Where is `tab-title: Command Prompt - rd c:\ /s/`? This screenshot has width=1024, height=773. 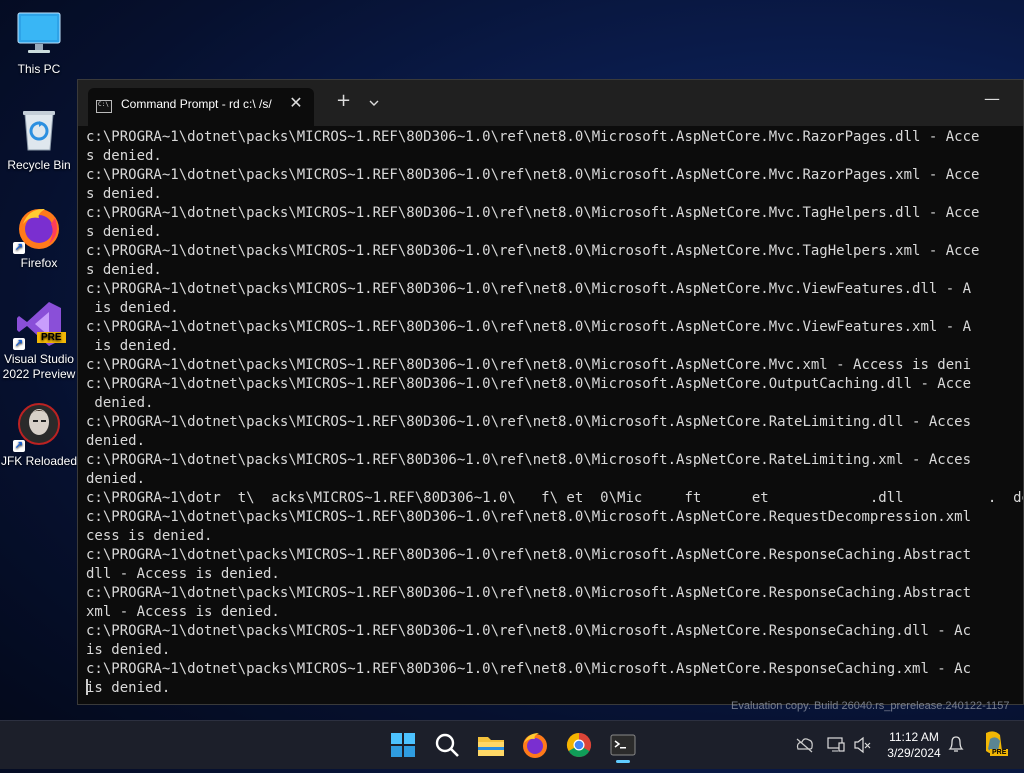
tab-title: Command Prompt - rd c:\ /s/ is located at coordinates (196, 104).